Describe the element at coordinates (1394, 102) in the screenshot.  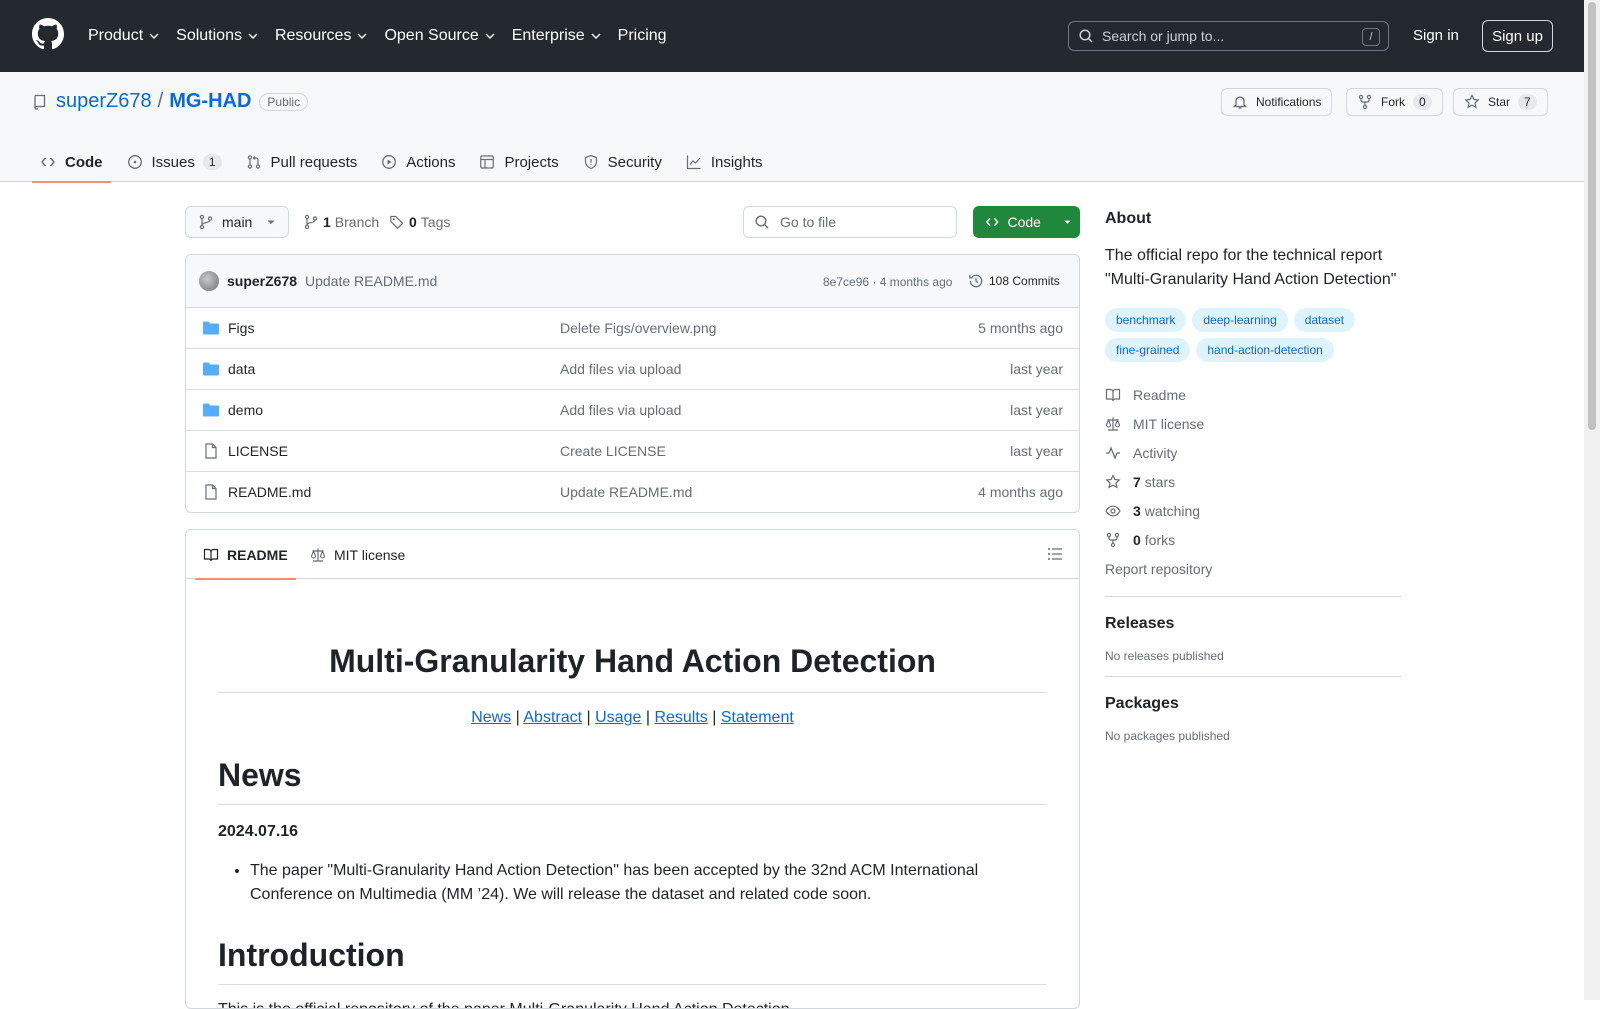
I see `fork-button: Fork 0` at that location.